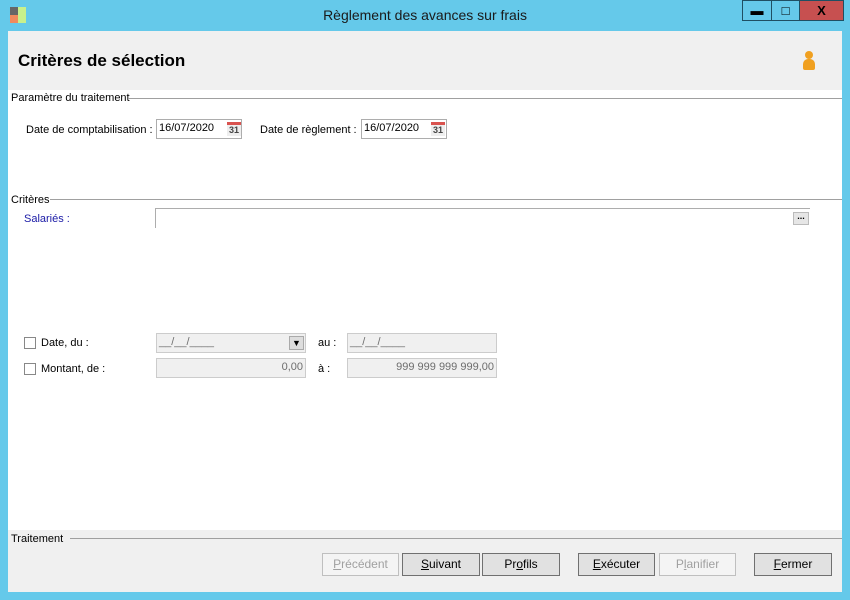 This screenshot has height=600, width=850. I want to click on button-label-key: E, so click(596, 564).